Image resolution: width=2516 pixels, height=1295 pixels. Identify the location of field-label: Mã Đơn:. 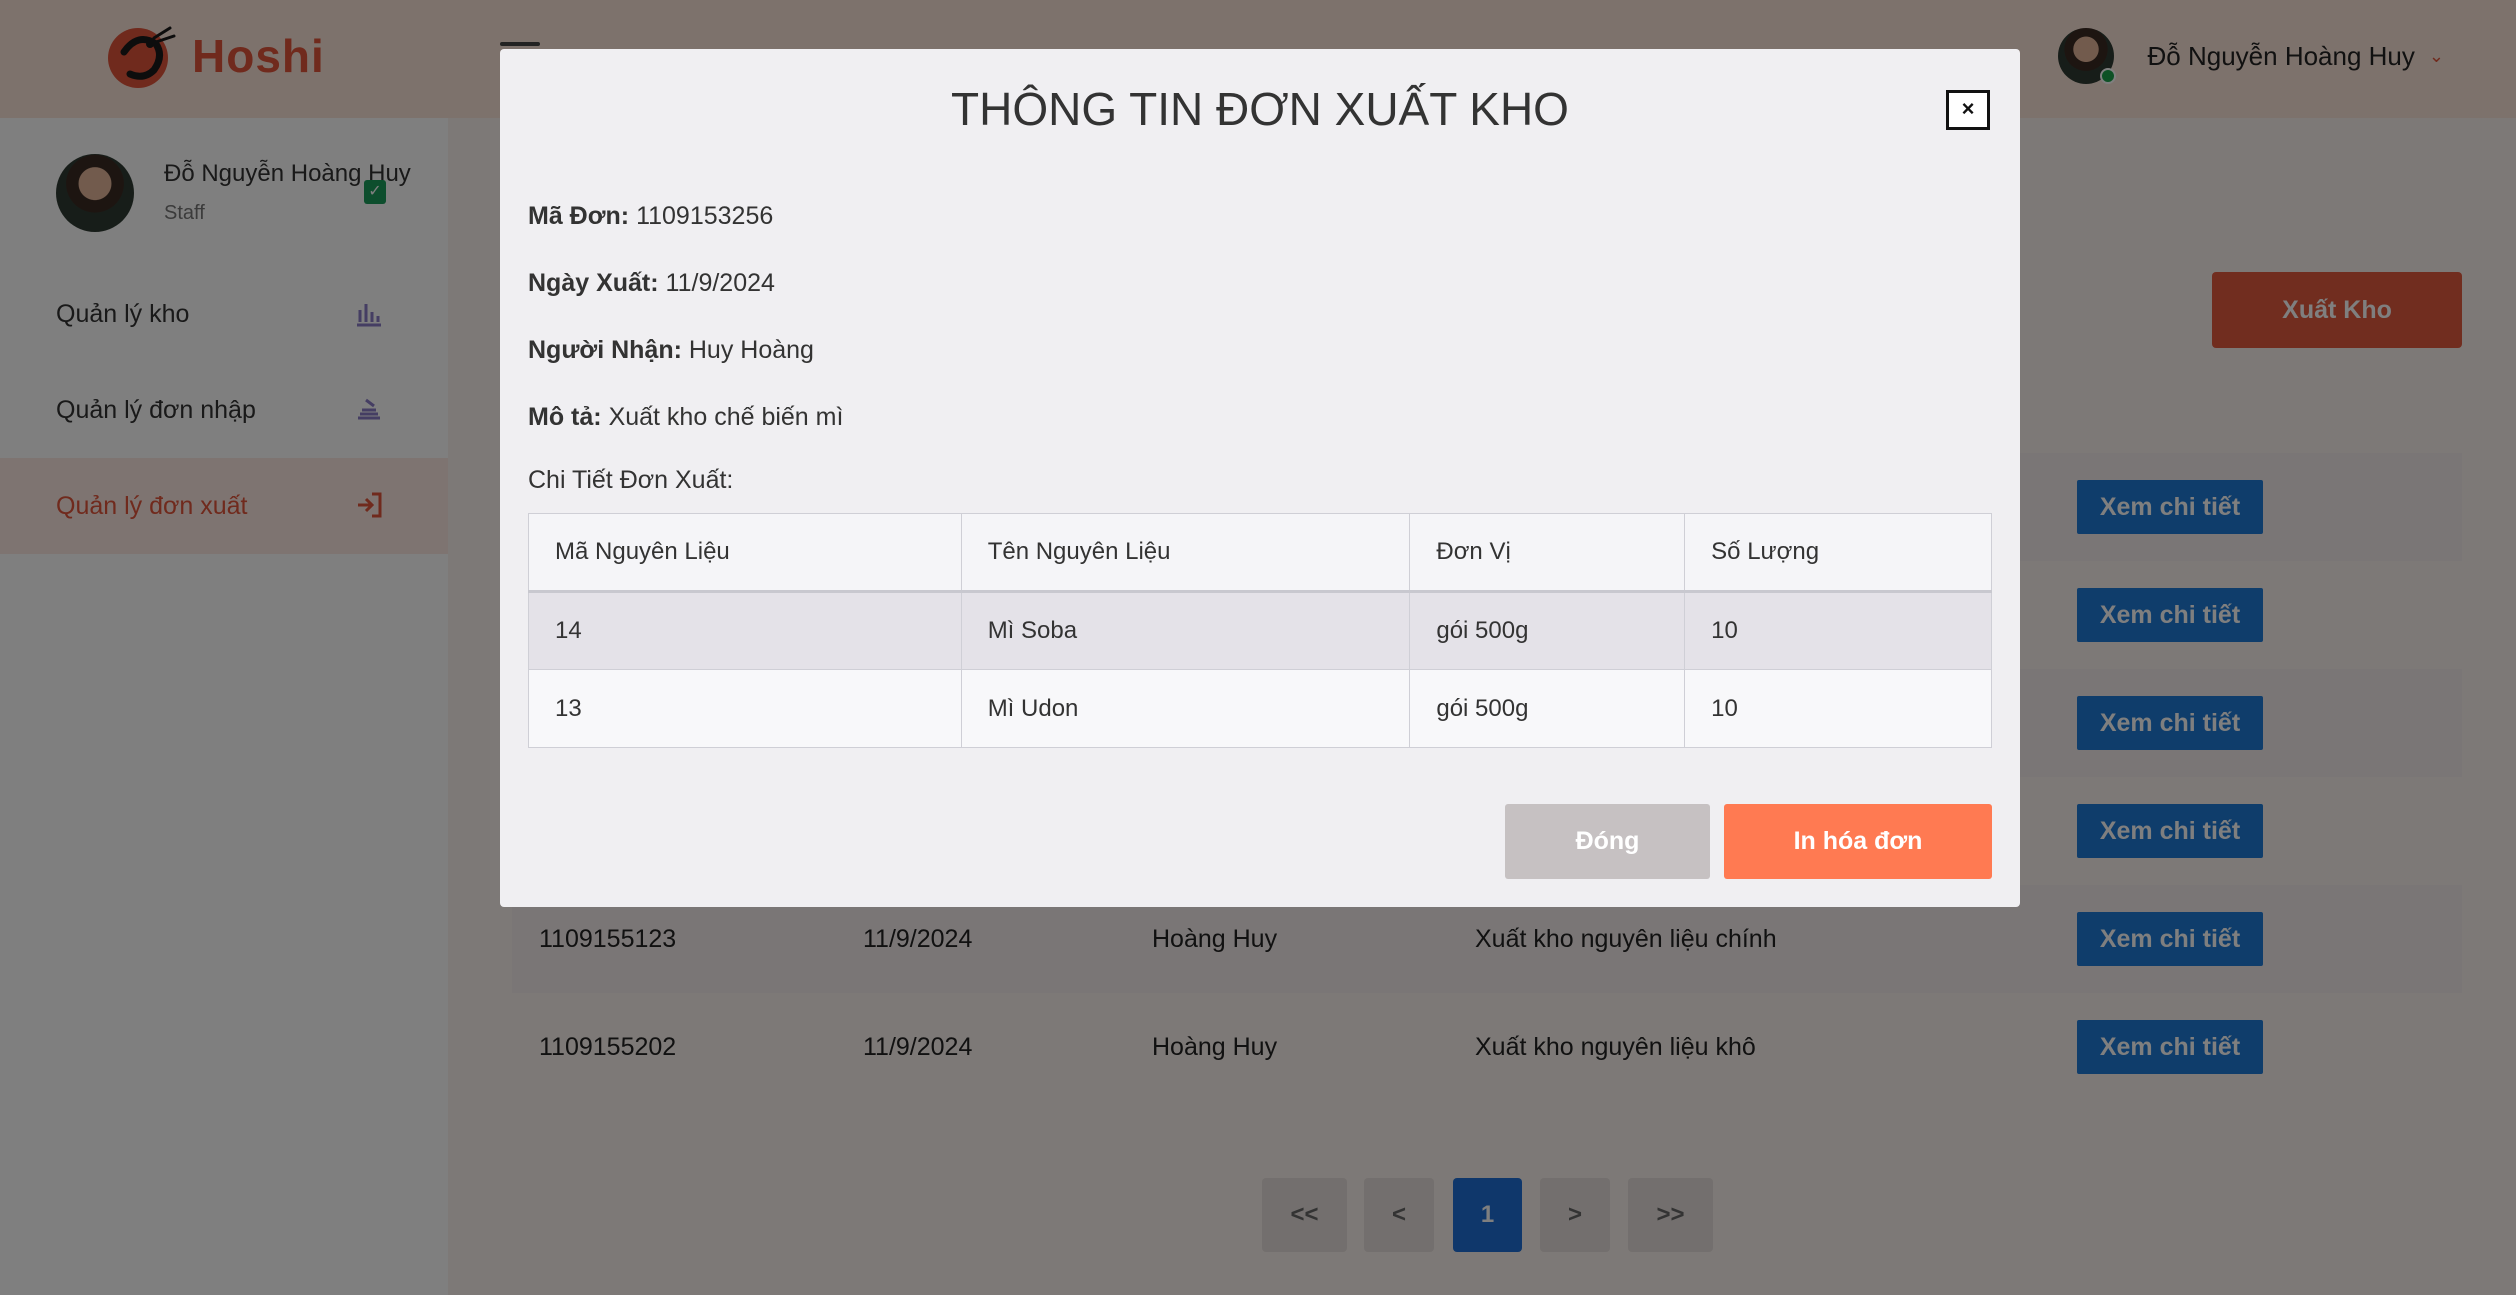
(579, 216).